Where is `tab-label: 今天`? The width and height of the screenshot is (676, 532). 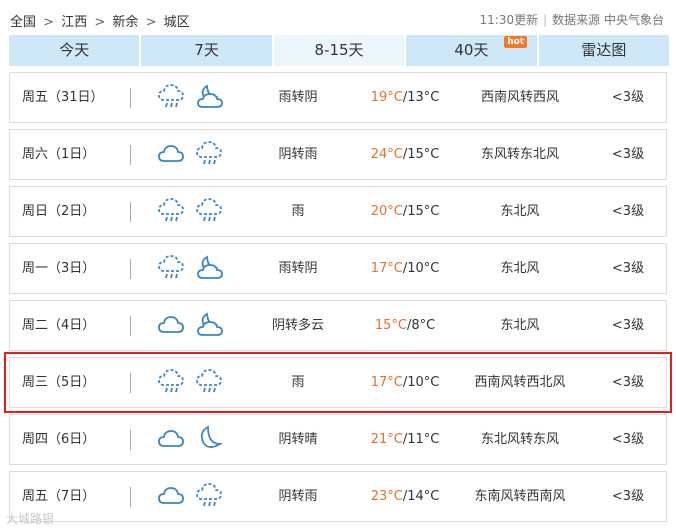
tab-label: 今天 is located at coordinates (74, 50).